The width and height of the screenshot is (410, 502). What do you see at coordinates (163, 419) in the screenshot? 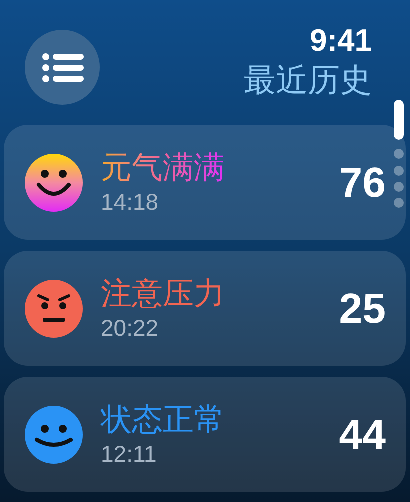
I see `mood-label: 状态正常` at bounding box center [163, 419].